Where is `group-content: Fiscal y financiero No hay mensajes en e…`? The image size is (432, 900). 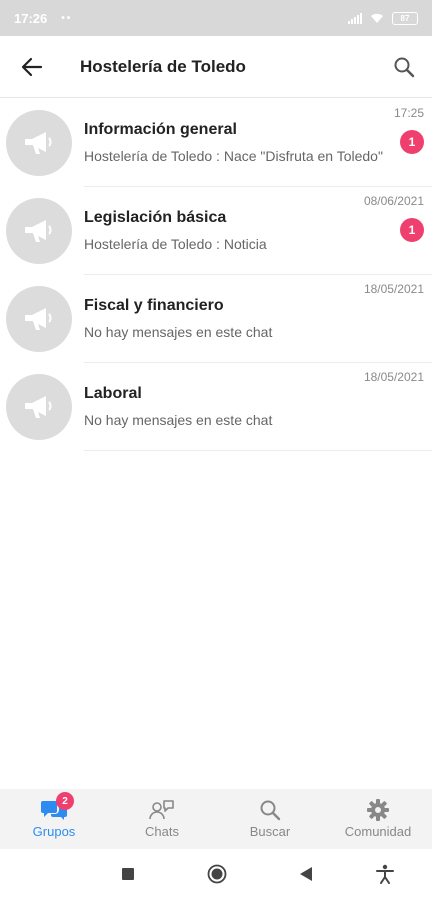 group-content: Fiscal y financiero No hay mensajes en e… is located at coordinates (258, 319).